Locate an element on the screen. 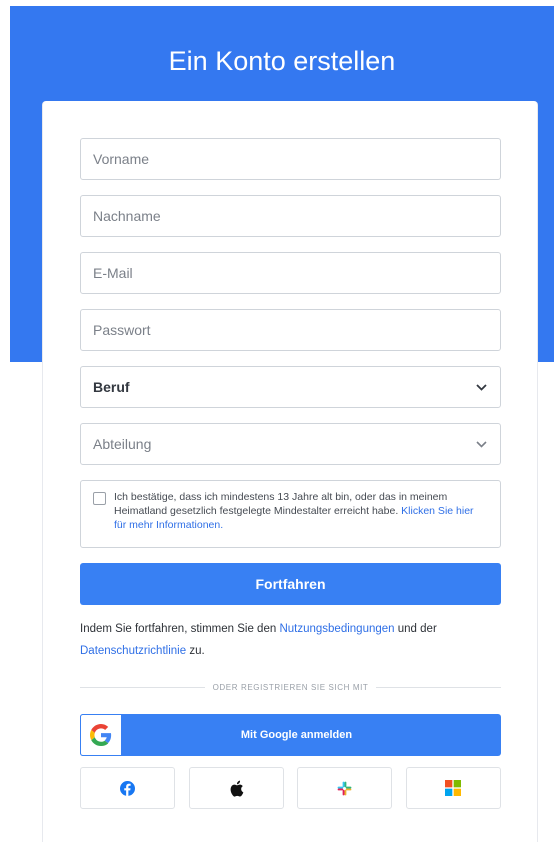 Image resolution: width=554 pixels, height=842 pixels. google-signin-label: Mit Google anmelden is located at coordinates (296, 735).